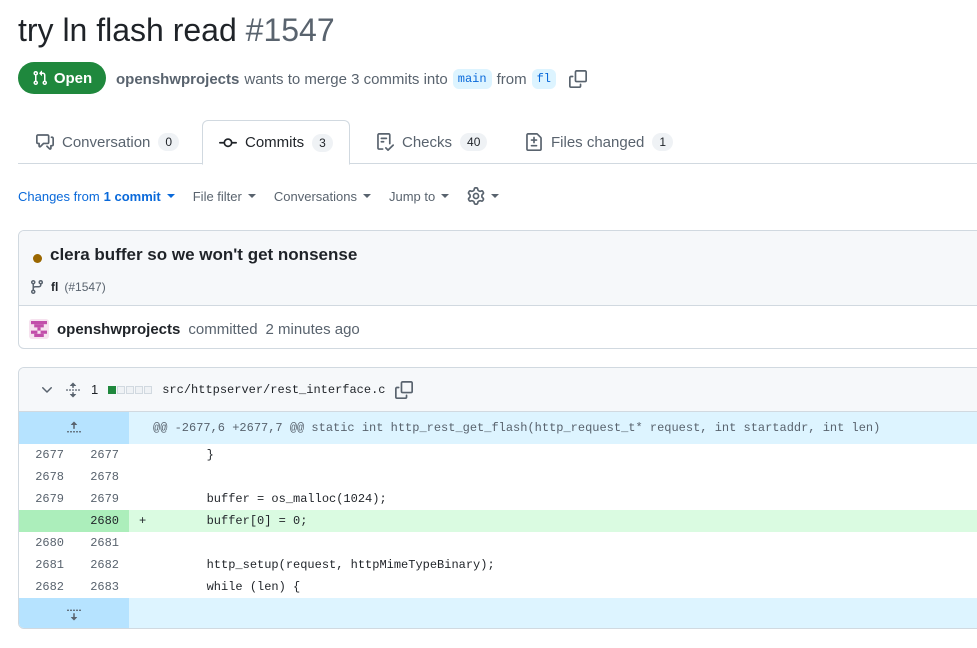  What do you see at coordinates (45, 142) in the screenshot?
I see `comment-discussion-icon` at bounding box center [45, 142].